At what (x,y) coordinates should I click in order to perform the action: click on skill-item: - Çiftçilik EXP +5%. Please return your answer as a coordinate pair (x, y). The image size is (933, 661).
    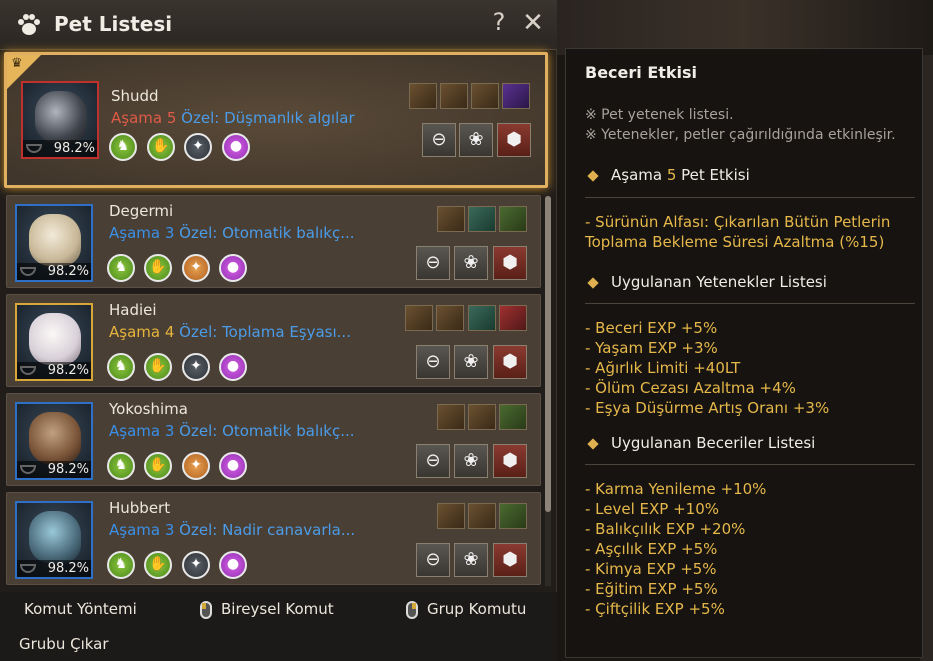
    Looking at the image, I should click on (655, 609).